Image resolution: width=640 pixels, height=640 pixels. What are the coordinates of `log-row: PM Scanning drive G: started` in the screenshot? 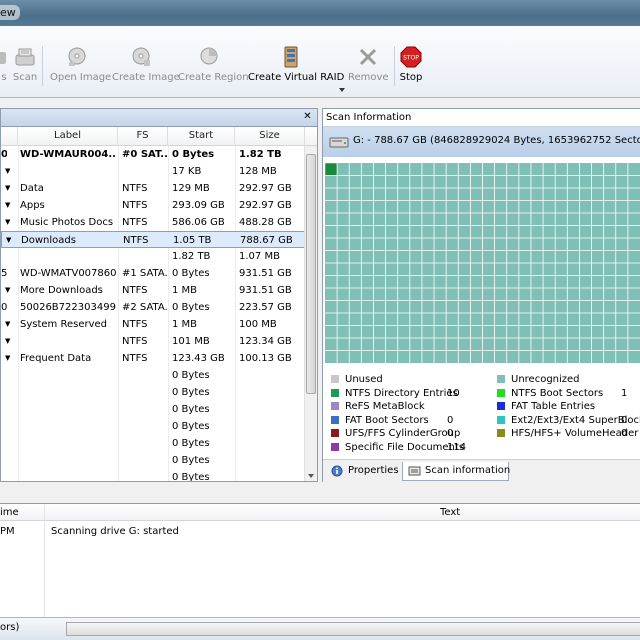 It's located at (320, 531).